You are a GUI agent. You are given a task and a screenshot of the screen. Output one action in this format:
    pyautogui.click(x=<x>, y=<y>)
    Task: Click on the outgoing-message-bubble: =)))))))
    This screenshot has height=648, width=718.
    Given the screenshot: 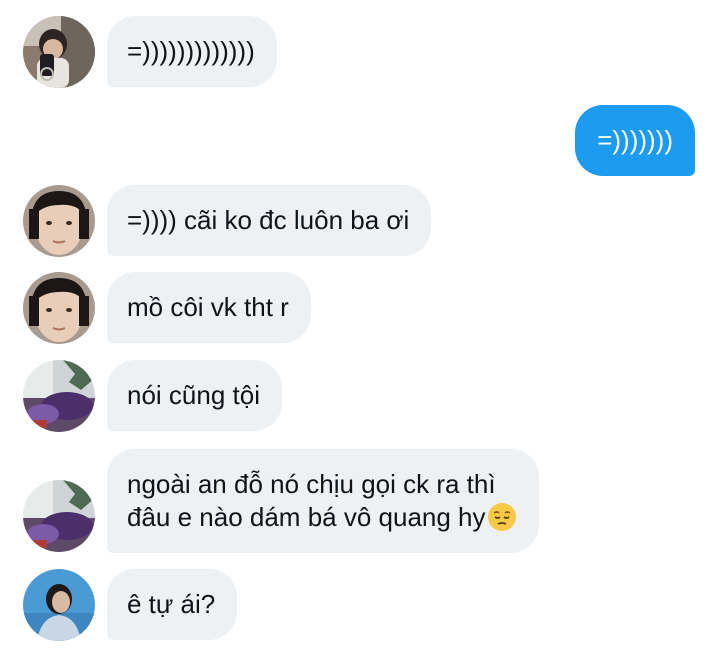 What is the action you would take?
    pyautogui.click(x=635, y=140)
    